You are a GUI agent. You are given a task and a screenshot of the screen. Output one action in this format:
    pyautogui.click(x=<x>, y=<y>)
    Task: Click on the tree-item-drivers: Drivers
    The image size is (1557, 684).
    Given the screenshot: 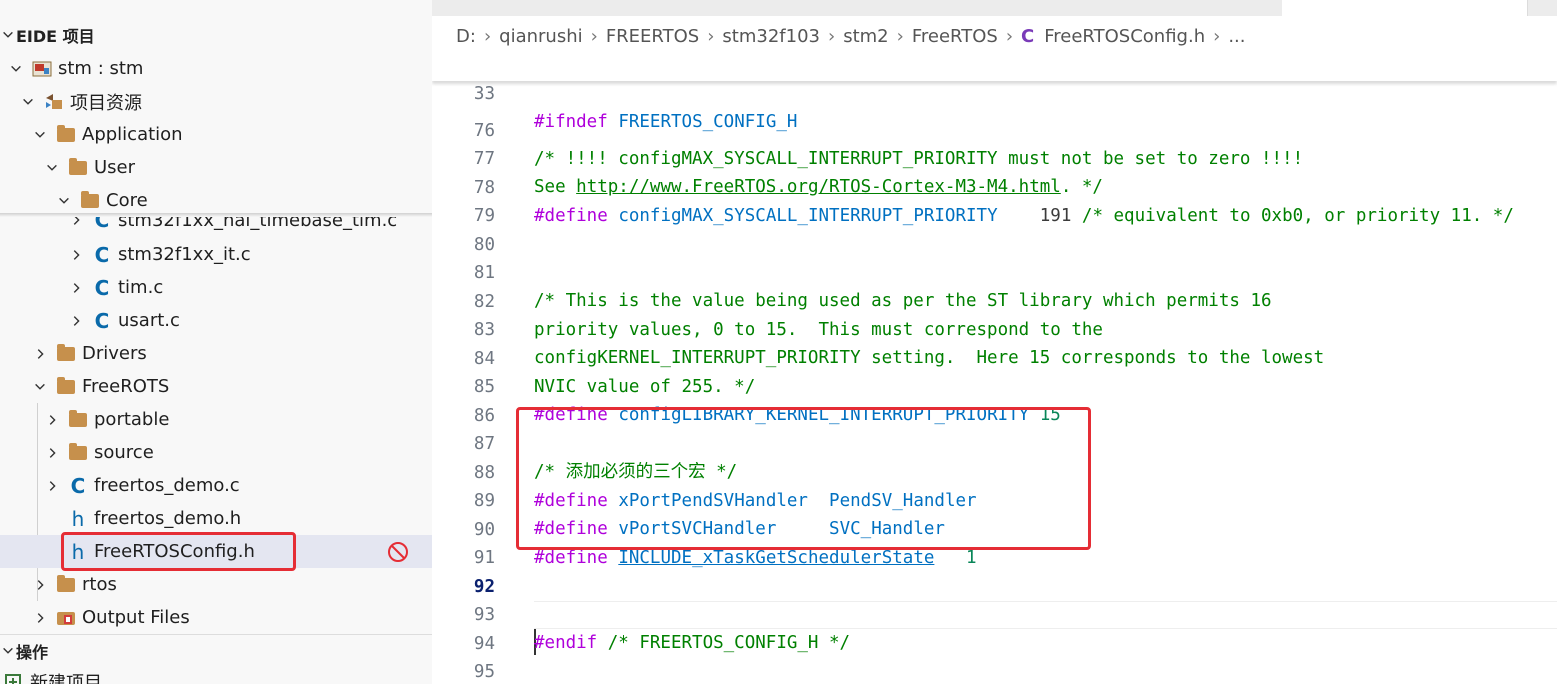 What is the action you would take?
    pyautogui.click(x=216, y=353)
    